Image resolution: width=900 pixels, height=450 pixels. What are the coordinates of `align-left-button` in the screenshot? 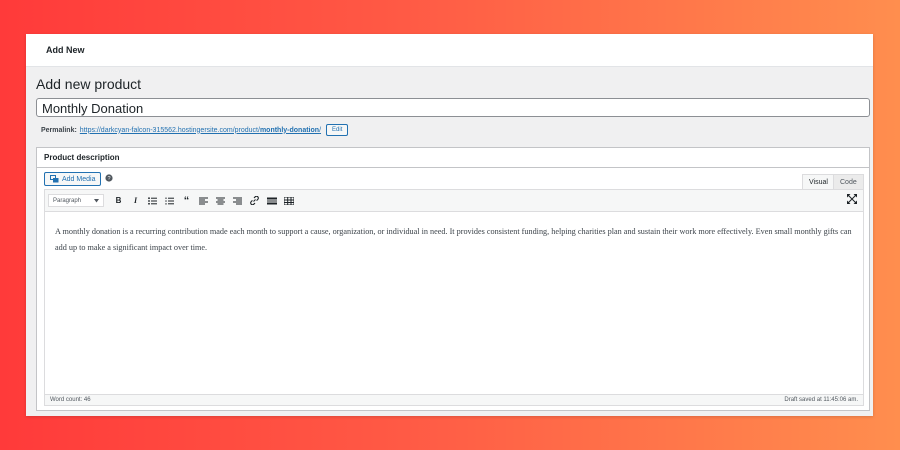 It's located at (203, 201).